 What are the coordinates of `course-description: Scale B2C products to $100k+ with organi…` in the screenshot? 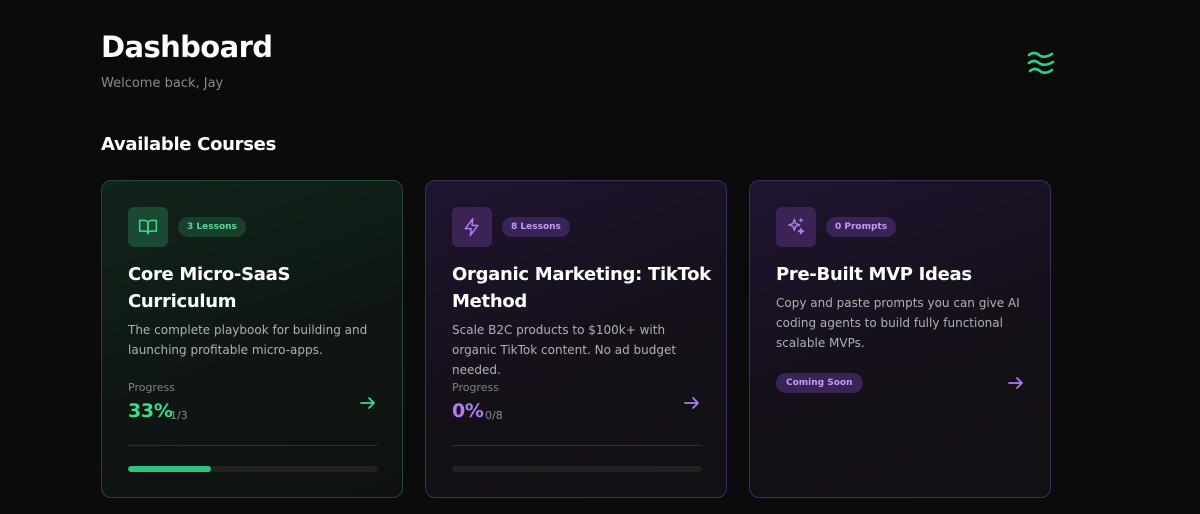 It's located at (564, 350).